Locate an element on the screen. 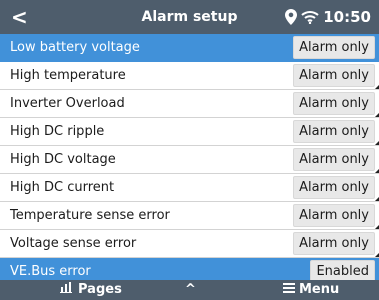 The width and height of the screenshot is (379, 300). bar-chart-icon is located at coordinates (66, 290).